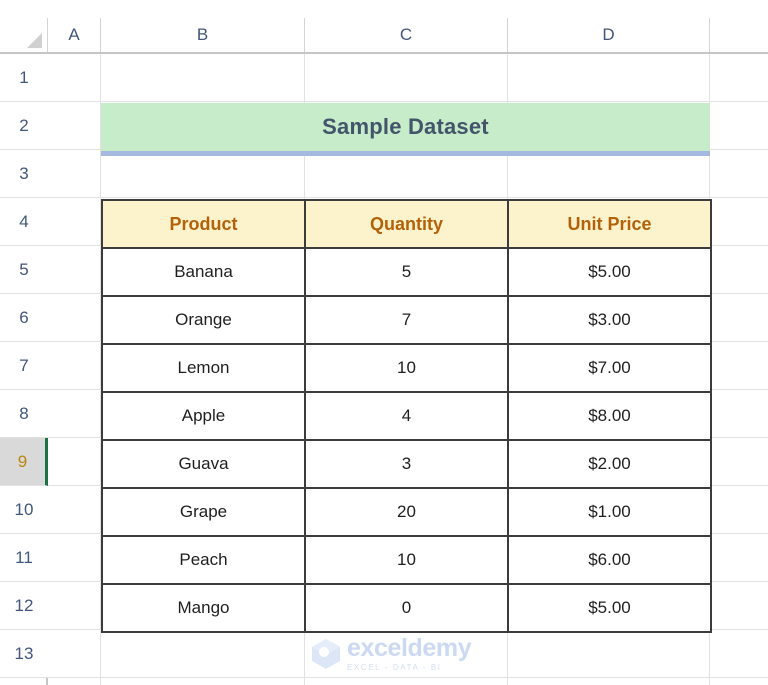  I want to click on column-header-unit-price: Unit Price, so click(609, 224).